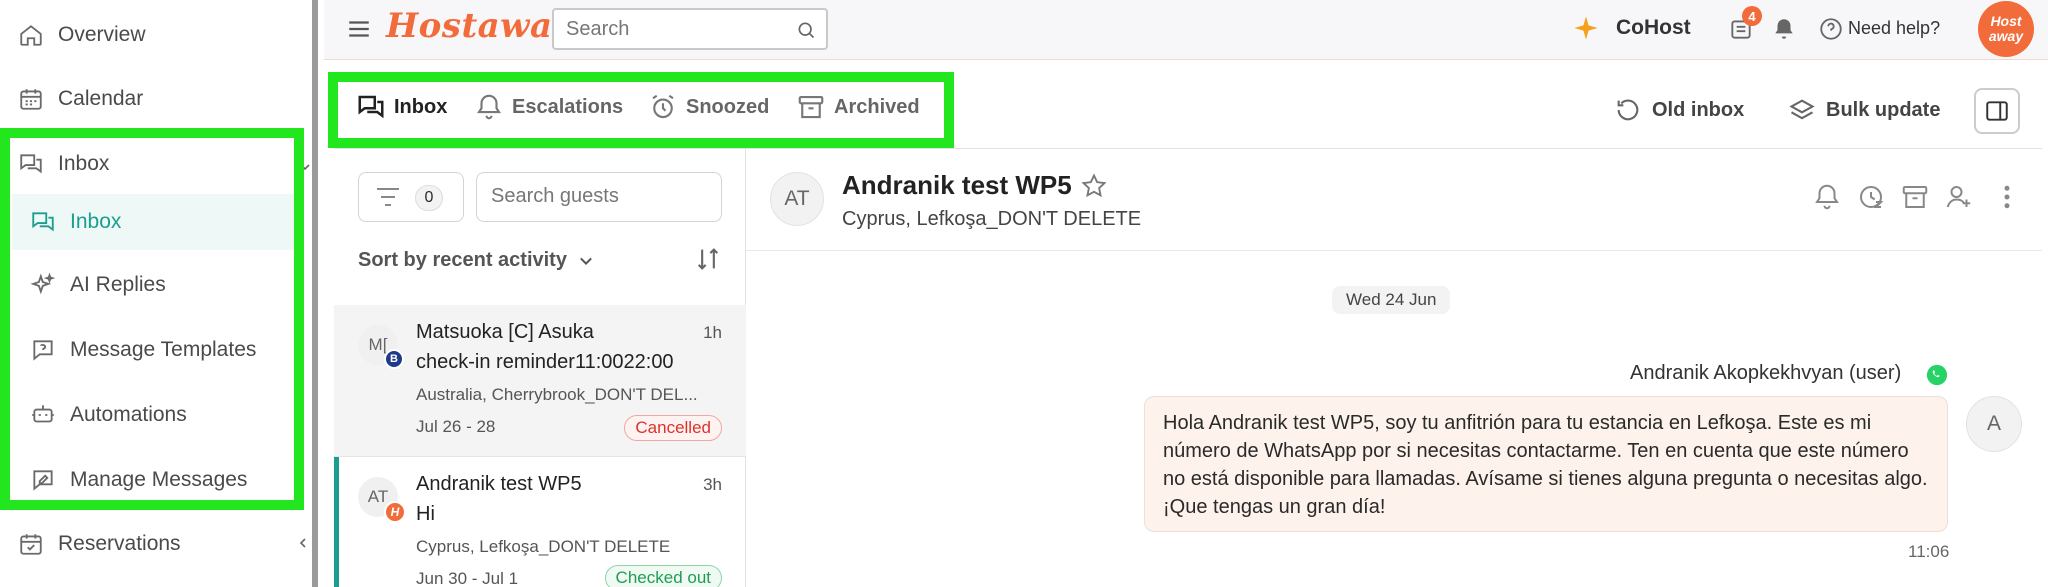  Describe the element at coordinates (31, 544) in the screenshot. I see `calendar-check-icon` at that location.